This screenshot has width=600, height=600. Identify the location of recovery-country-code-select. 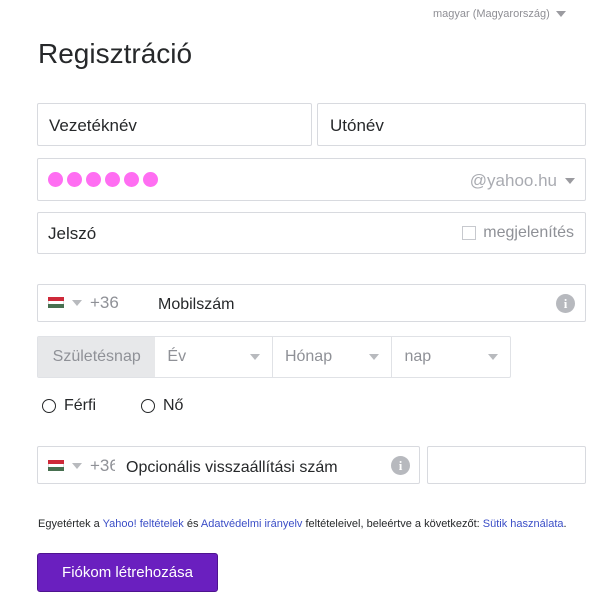
(65, 466).